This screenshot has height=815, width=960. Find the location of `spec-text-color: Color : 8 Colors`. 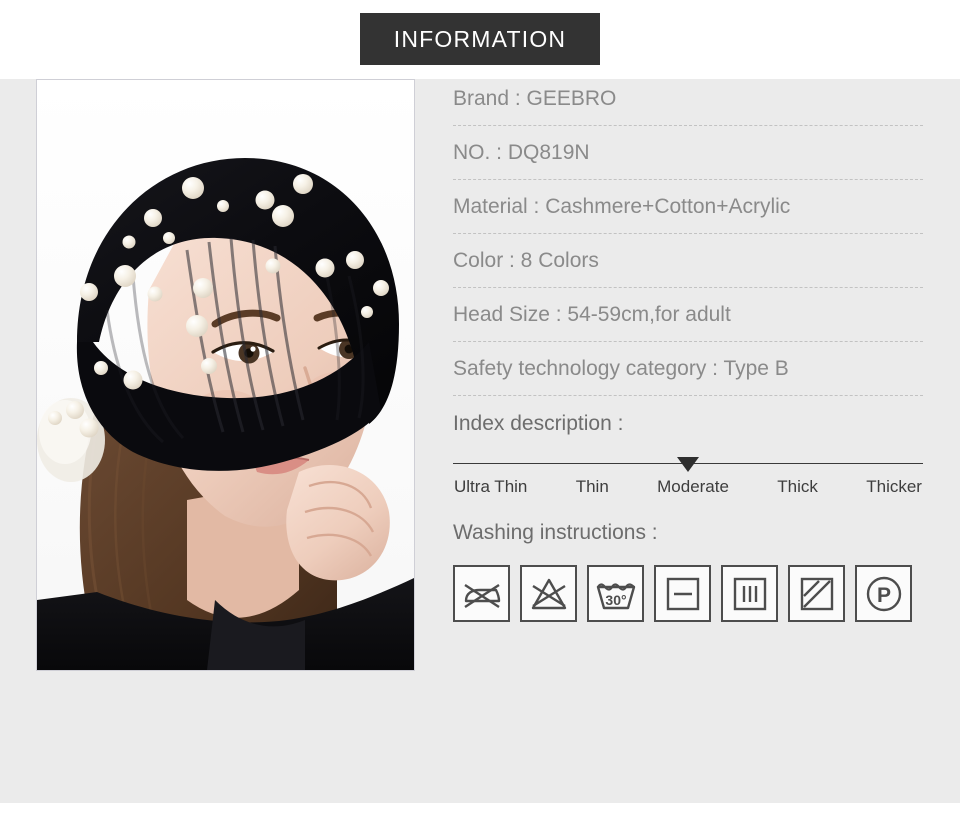

spec-text-color: Color : 8 Colors is located at coordinates (526, 260).